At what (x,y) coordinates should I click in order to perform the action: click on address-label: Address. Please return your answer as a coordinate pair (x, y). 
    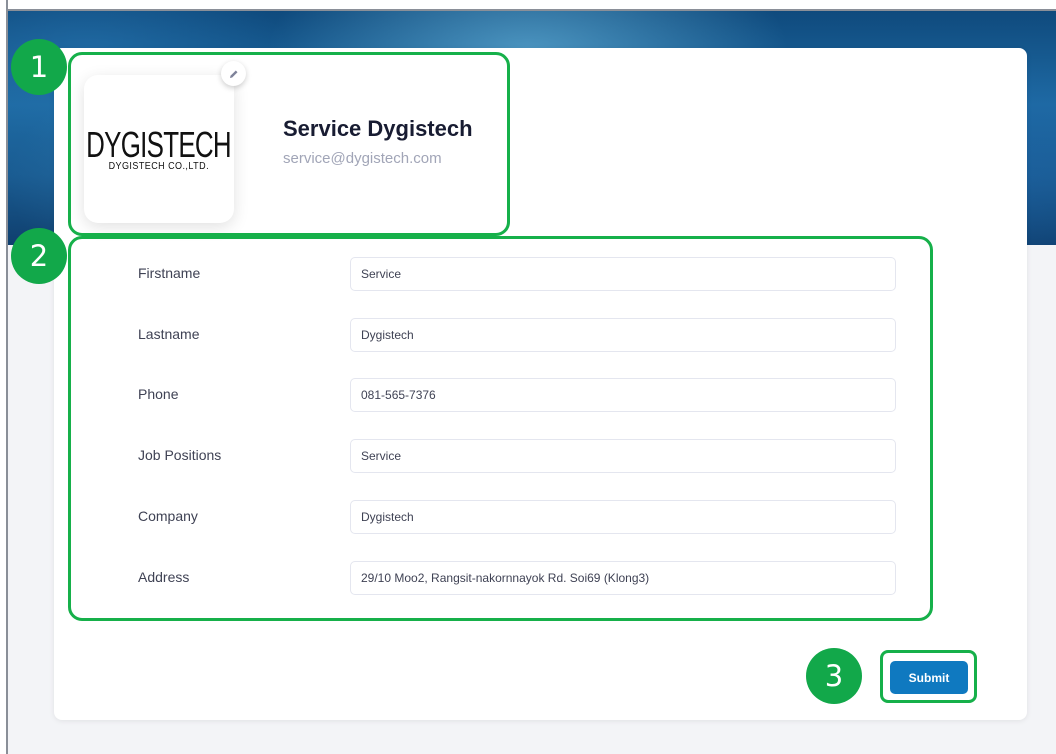
    Looking at the image, I should click on (164, 577).